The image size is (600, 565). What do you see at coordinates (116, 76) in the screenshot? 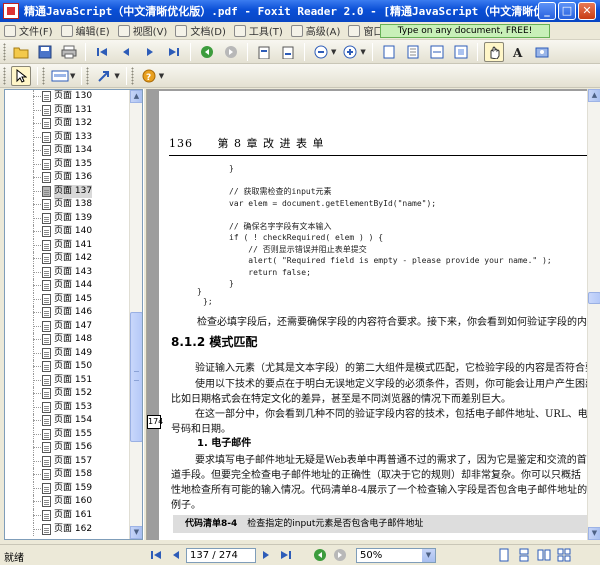
I see `link-tool-dropdown-icon: ▼` at bounding box center [116, 76].